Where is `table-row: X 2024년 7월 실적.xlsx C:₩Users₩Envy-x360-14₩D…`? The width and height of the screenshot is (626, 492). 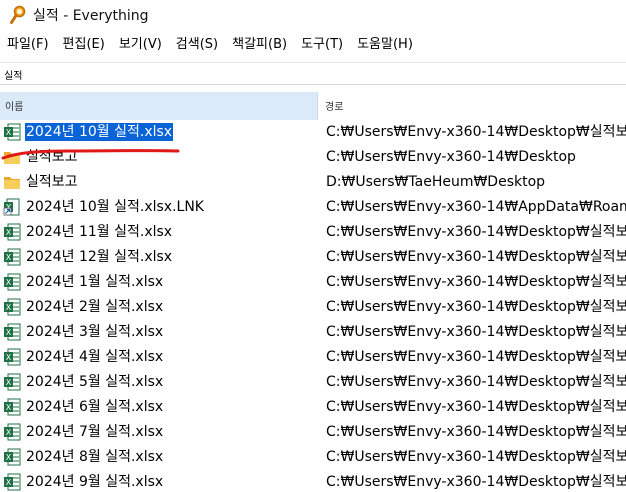
table-row: X 2024년 7월 실적.xlsx C:₩Users₩Envy-x360-14₩D… is located at coordinates (313, 432).